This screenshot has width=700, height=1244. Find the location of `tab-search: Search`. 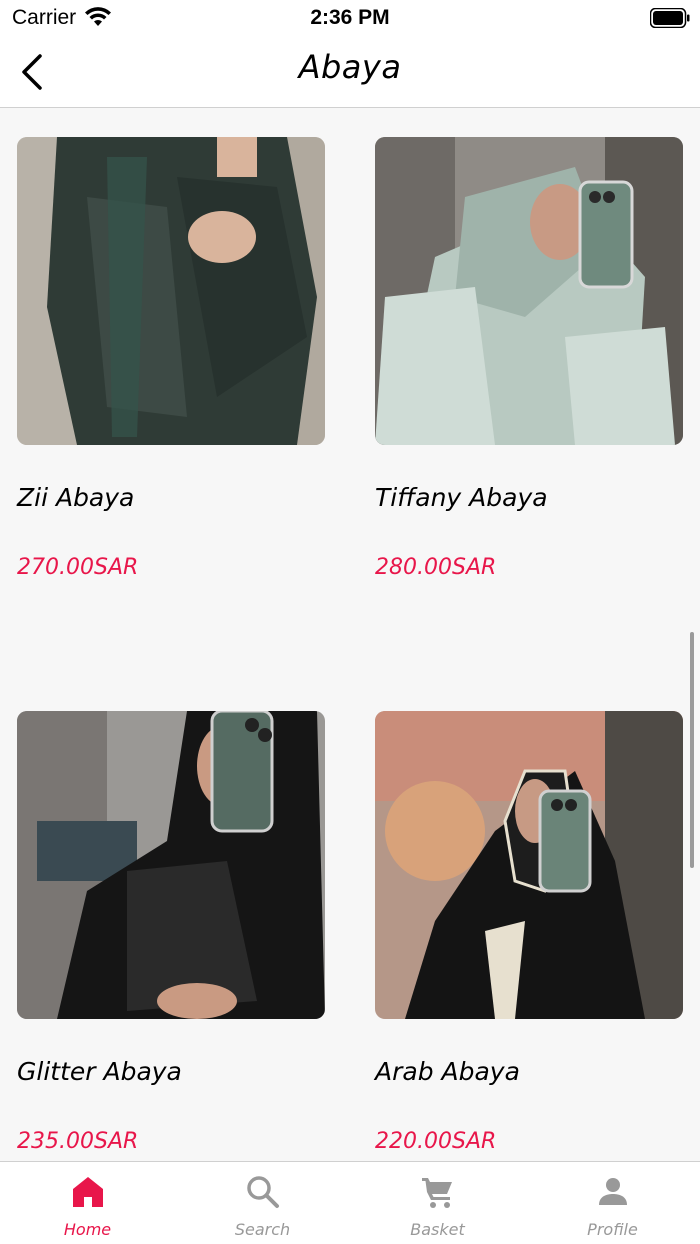

tab-search: Search is located at coordinates (262, 1203).